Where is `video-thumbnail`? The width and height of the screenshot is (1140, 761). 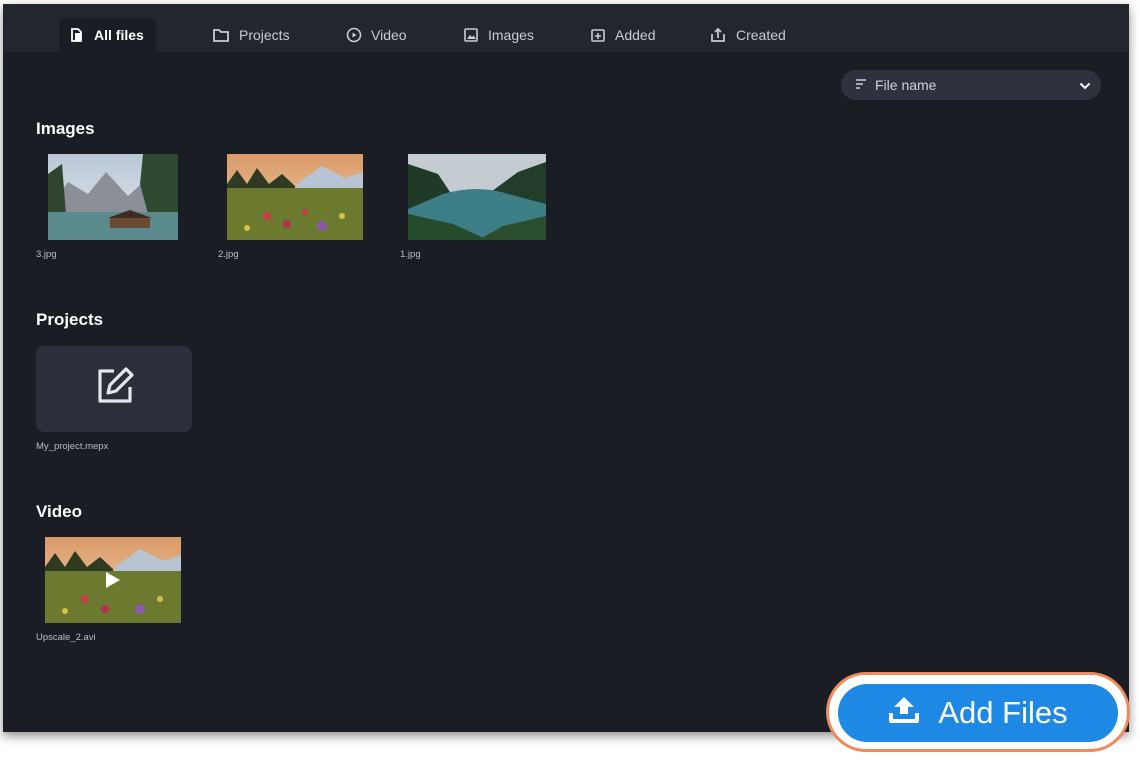
video-thumbnail is located at coordinates (113, 580).